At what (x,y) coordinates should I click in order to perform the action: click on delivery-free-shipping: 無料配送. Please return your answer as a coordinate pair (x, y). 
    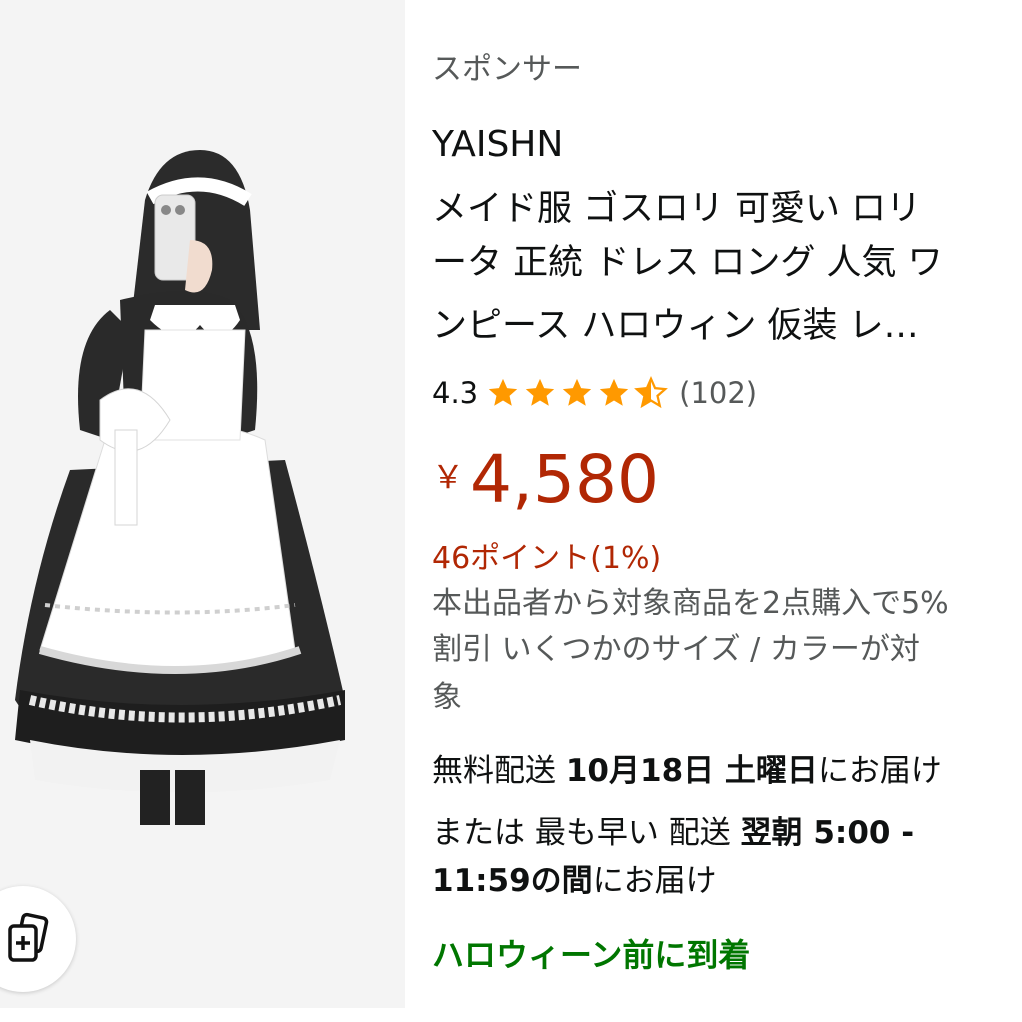
    Looking at the image, I should click on (499, 771).